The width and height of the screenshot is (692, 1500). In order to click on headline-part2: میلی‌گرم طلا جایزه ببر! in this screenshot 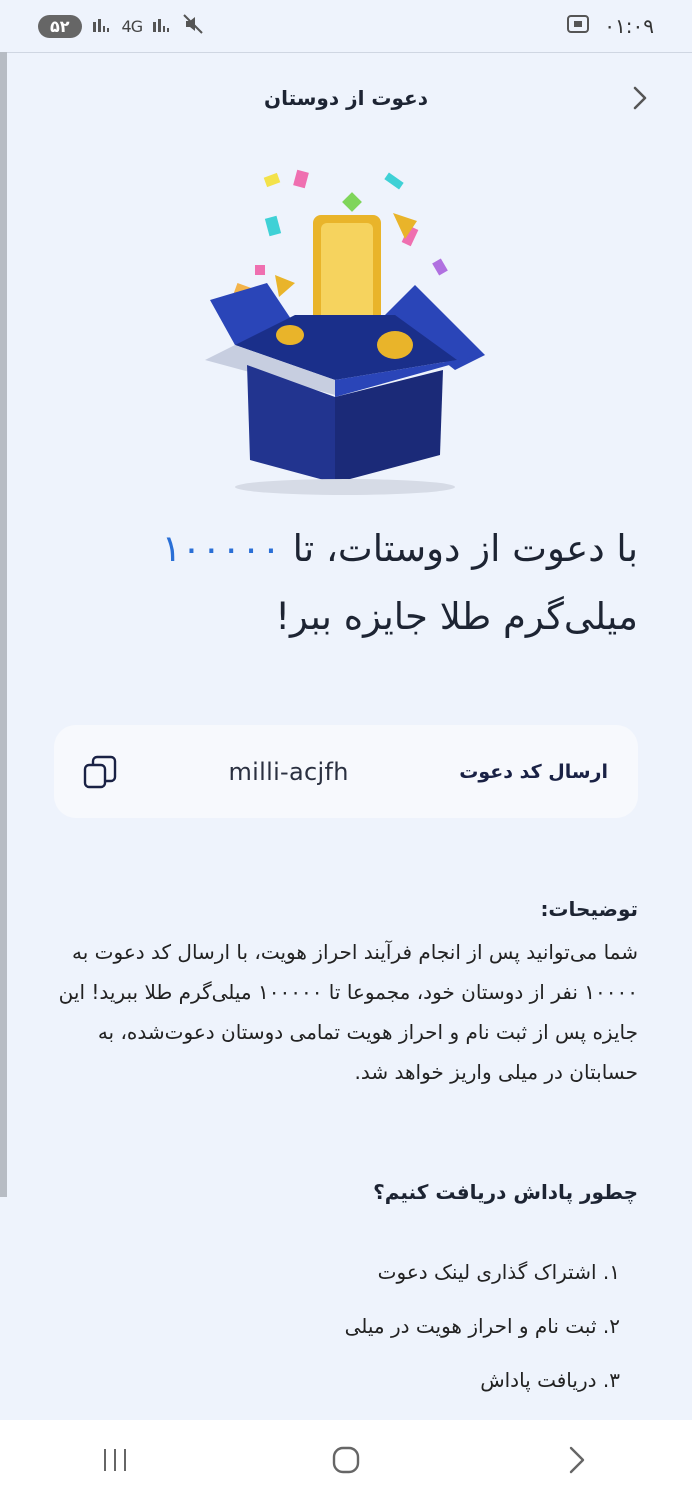, I will do `click(456, 616)`.